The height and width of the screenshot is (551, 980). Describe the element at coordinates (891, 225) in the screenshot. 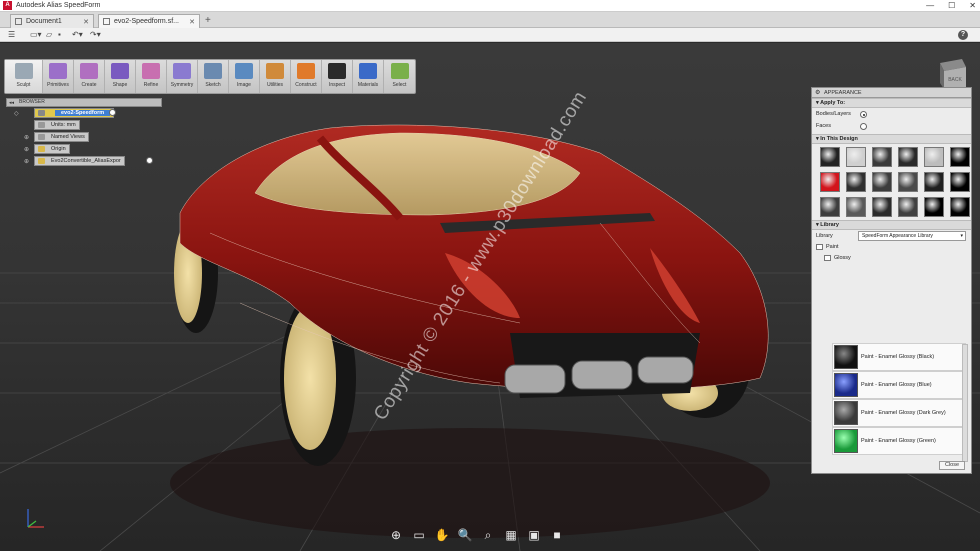

I see `library-section: ▾ Library` at that location.